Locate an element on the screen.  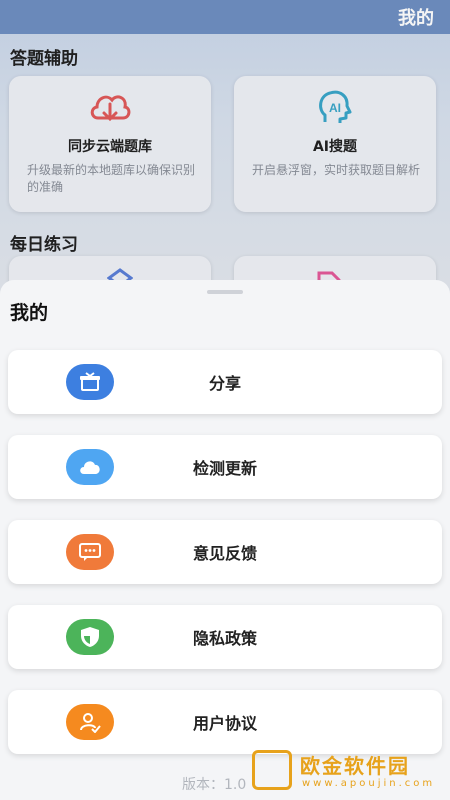
menu-label: 分享 is located at coordinates (224, 383).